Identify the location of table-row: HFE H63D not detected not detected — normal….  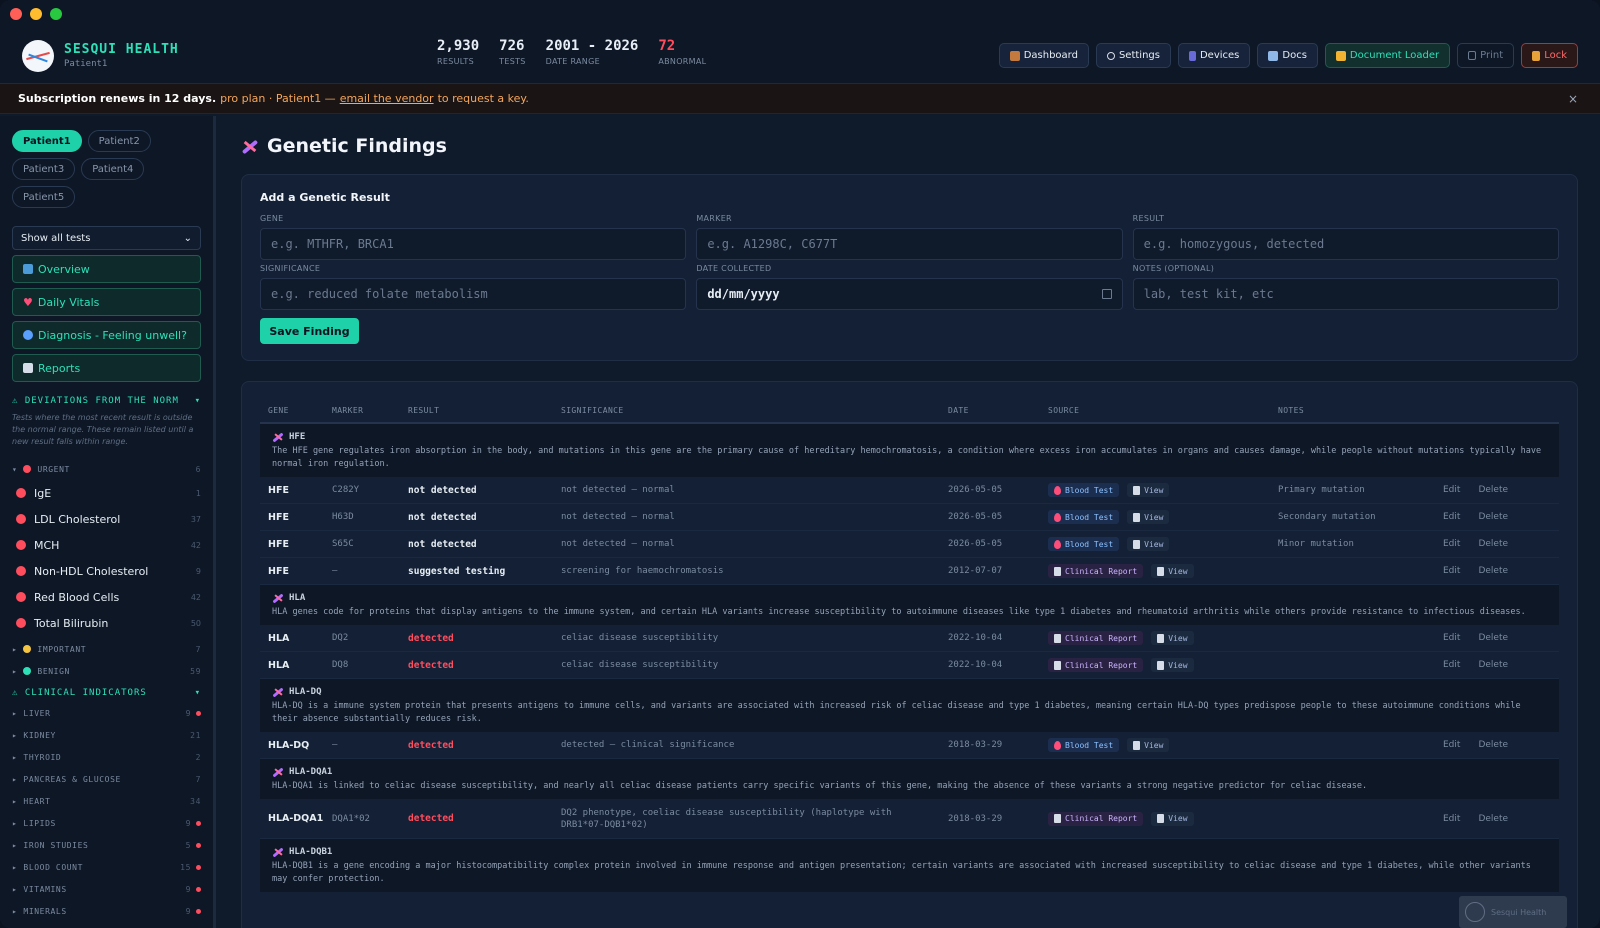
(909, 517).